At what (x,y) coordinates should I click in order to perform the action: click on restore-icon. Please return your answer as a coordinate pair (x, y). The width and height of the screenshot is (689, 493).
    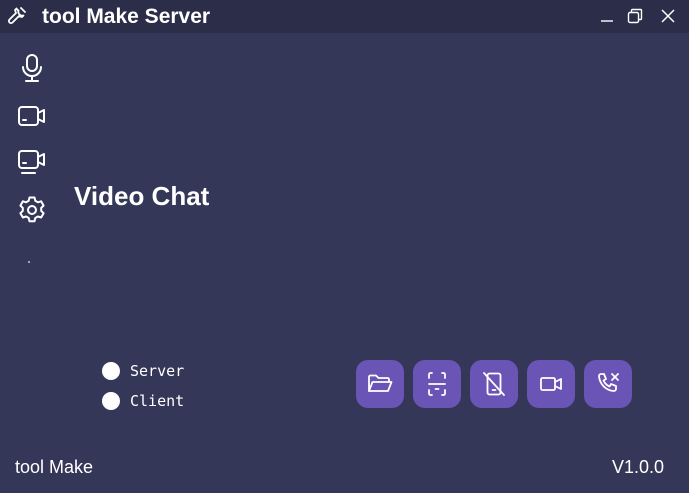
    Looking at the image, I should click on (635, 16).